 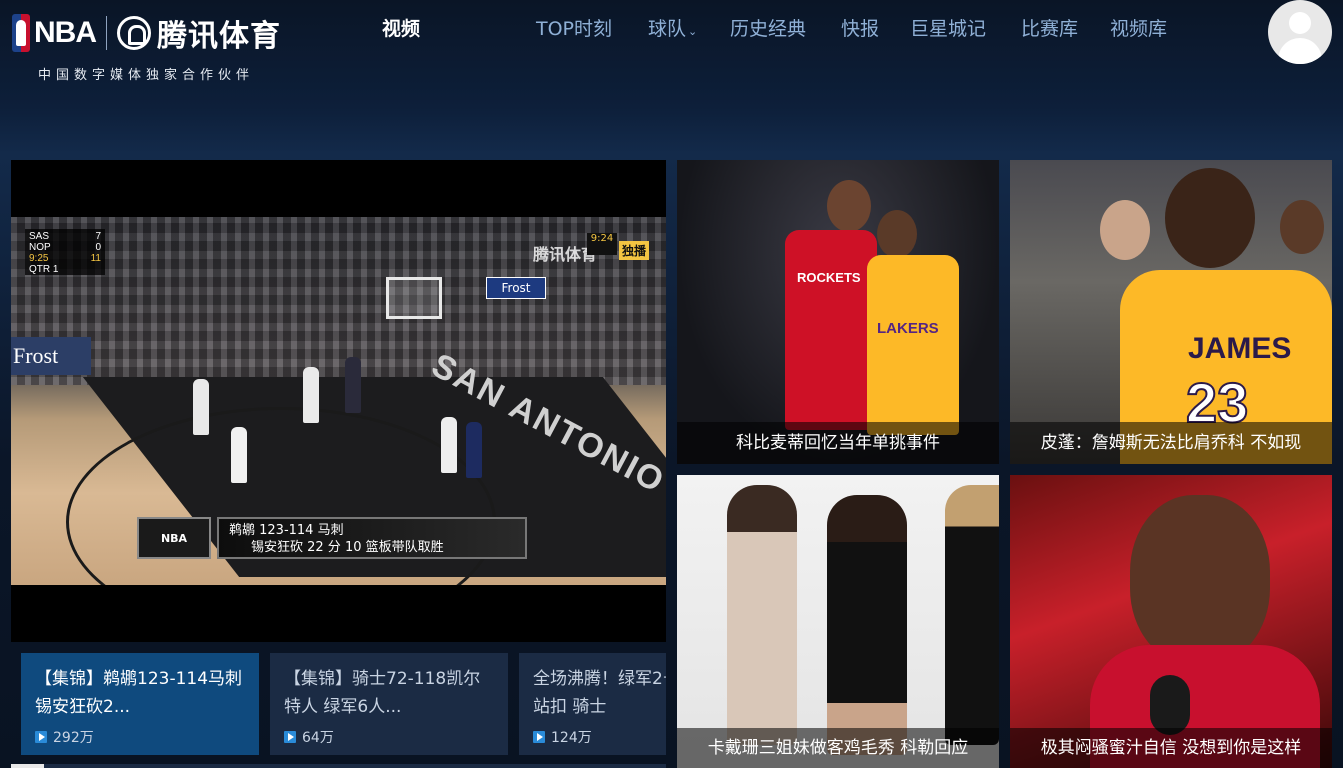 I want to click on lower-third-line1: 鹈鹕 123-114 马刺, so click(x=286, y=530).